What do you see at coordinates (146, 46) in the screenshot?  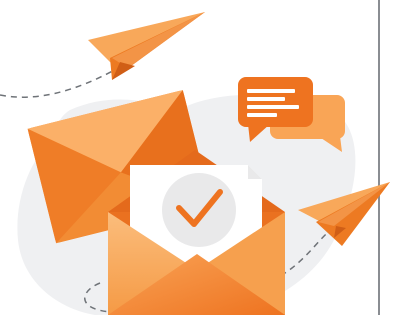 I see `paper-plane-icon` at bounding box center [146, 46].